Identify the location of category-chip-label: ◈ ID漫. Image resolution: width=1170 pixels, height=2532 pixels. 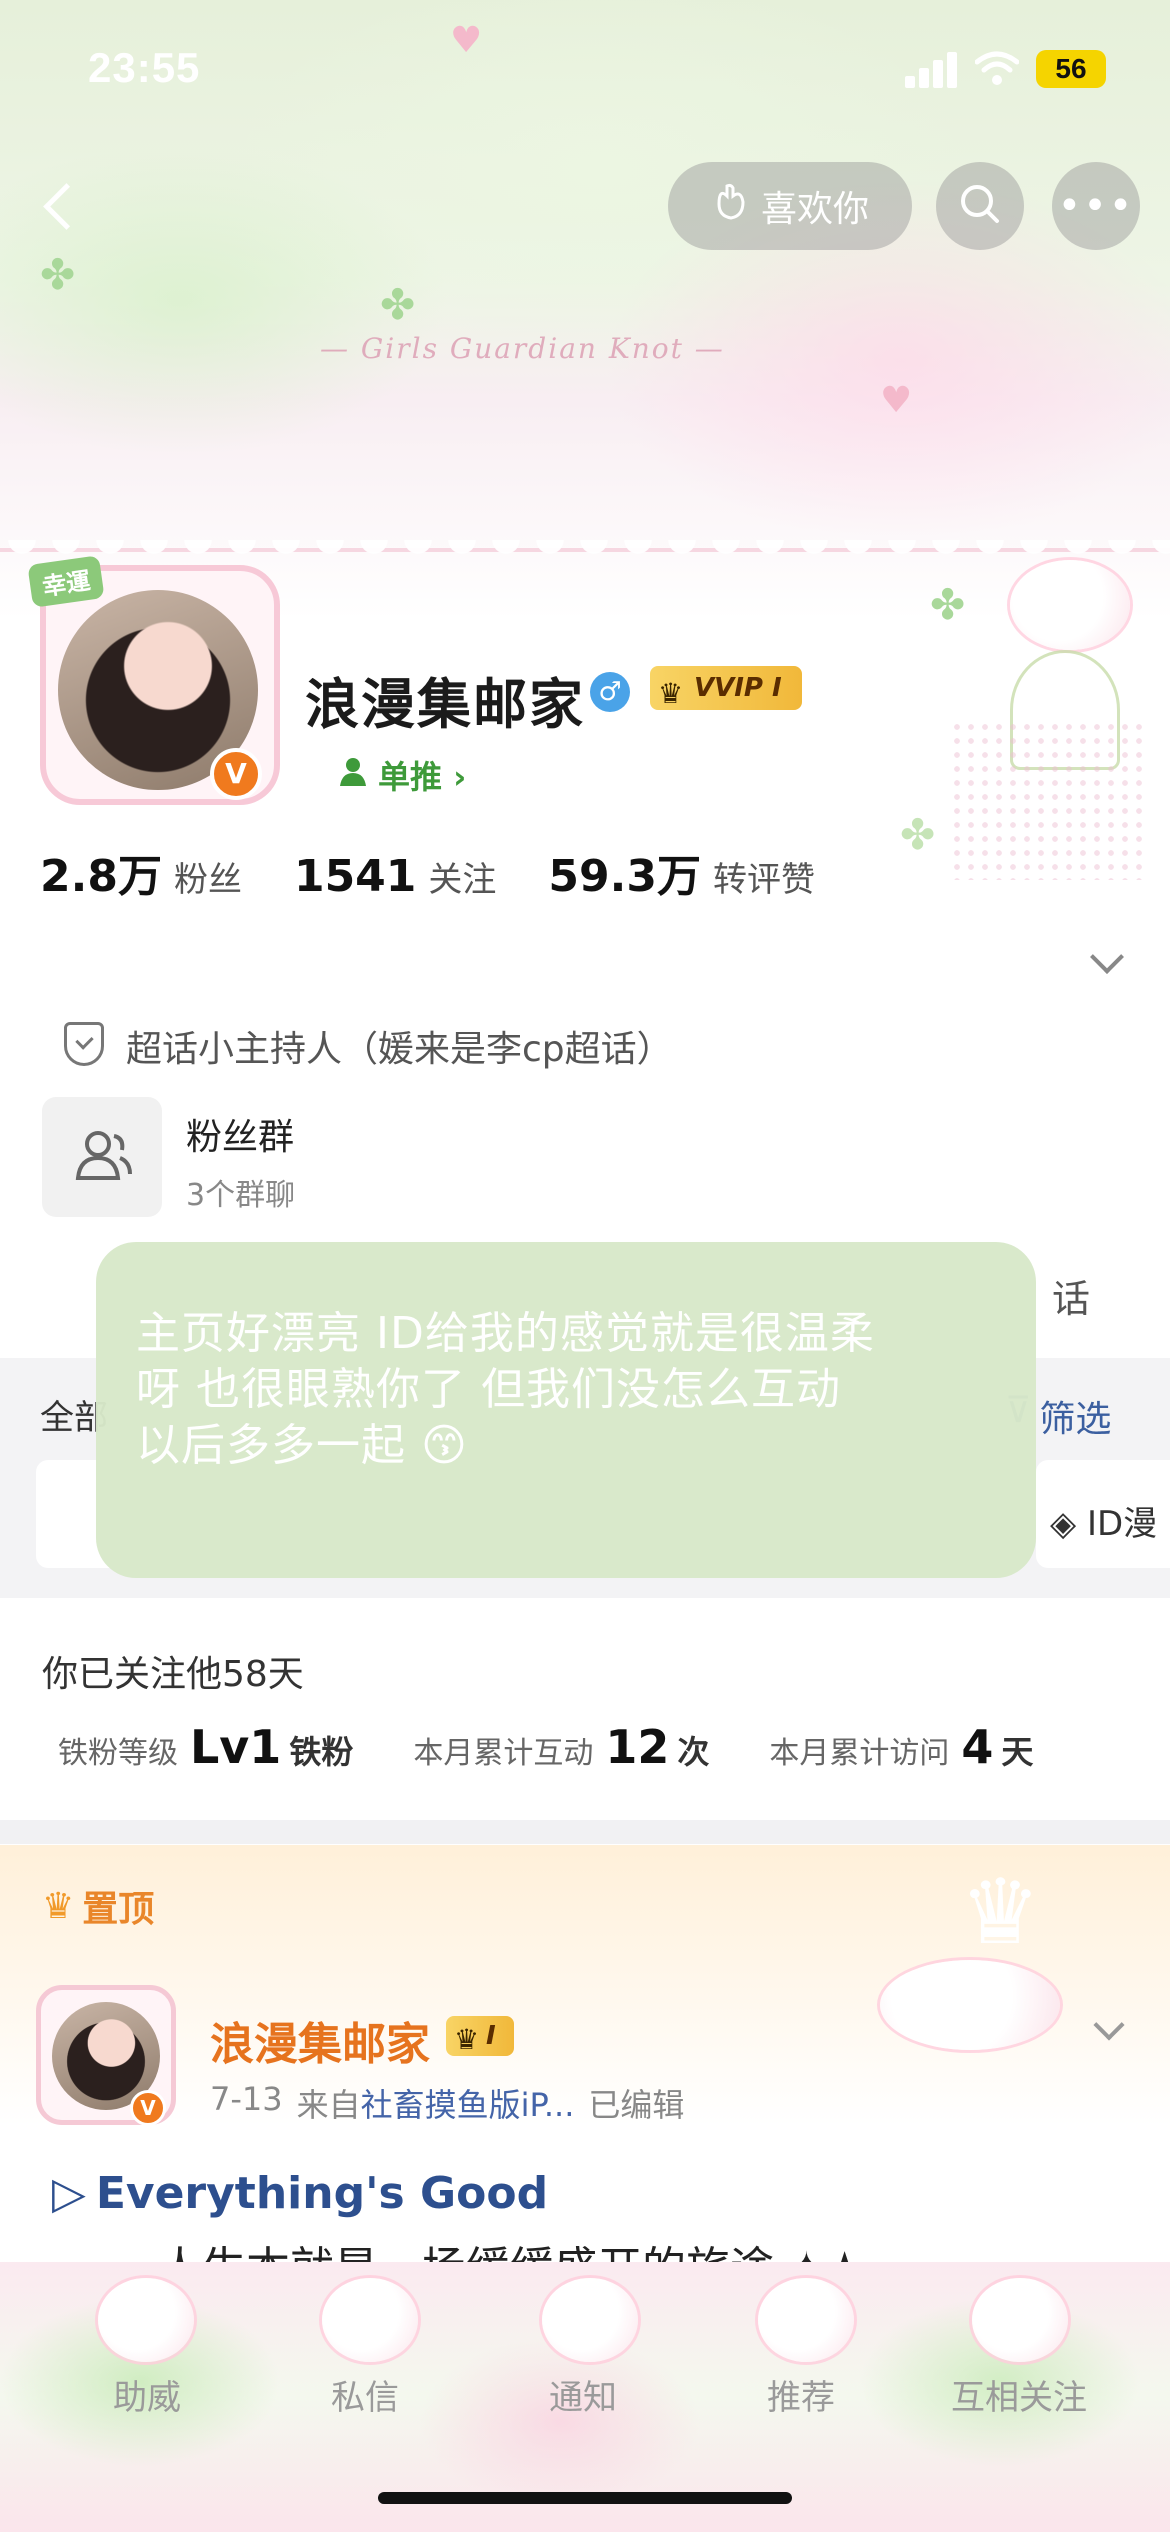
(1103, 1520).